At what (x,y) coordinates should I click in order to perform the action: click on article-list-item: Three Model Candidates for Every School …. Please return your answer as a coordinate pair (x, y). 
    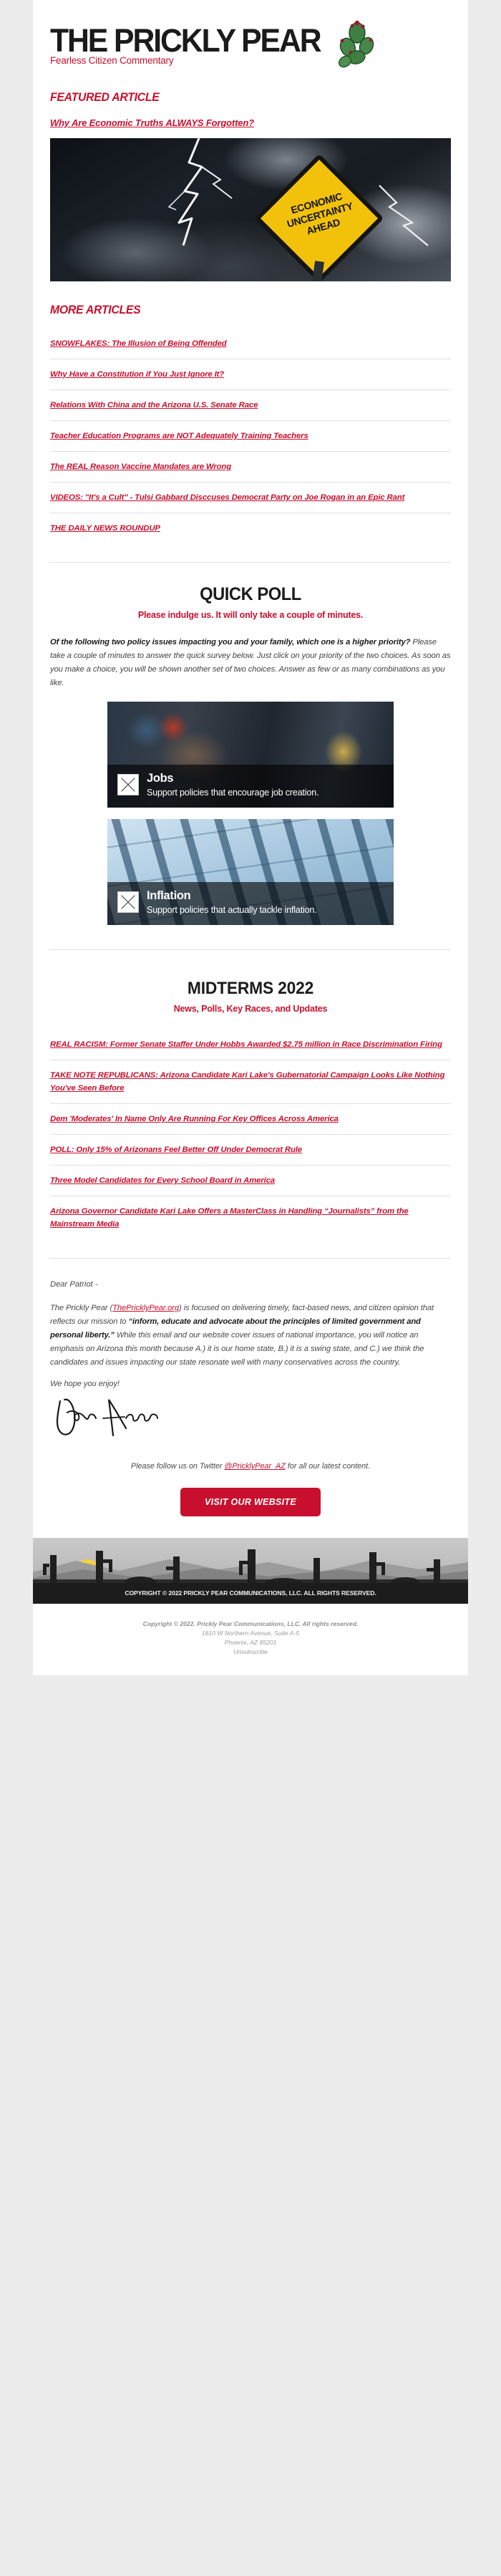
    Looking at the image, I should click on (250, 1180).